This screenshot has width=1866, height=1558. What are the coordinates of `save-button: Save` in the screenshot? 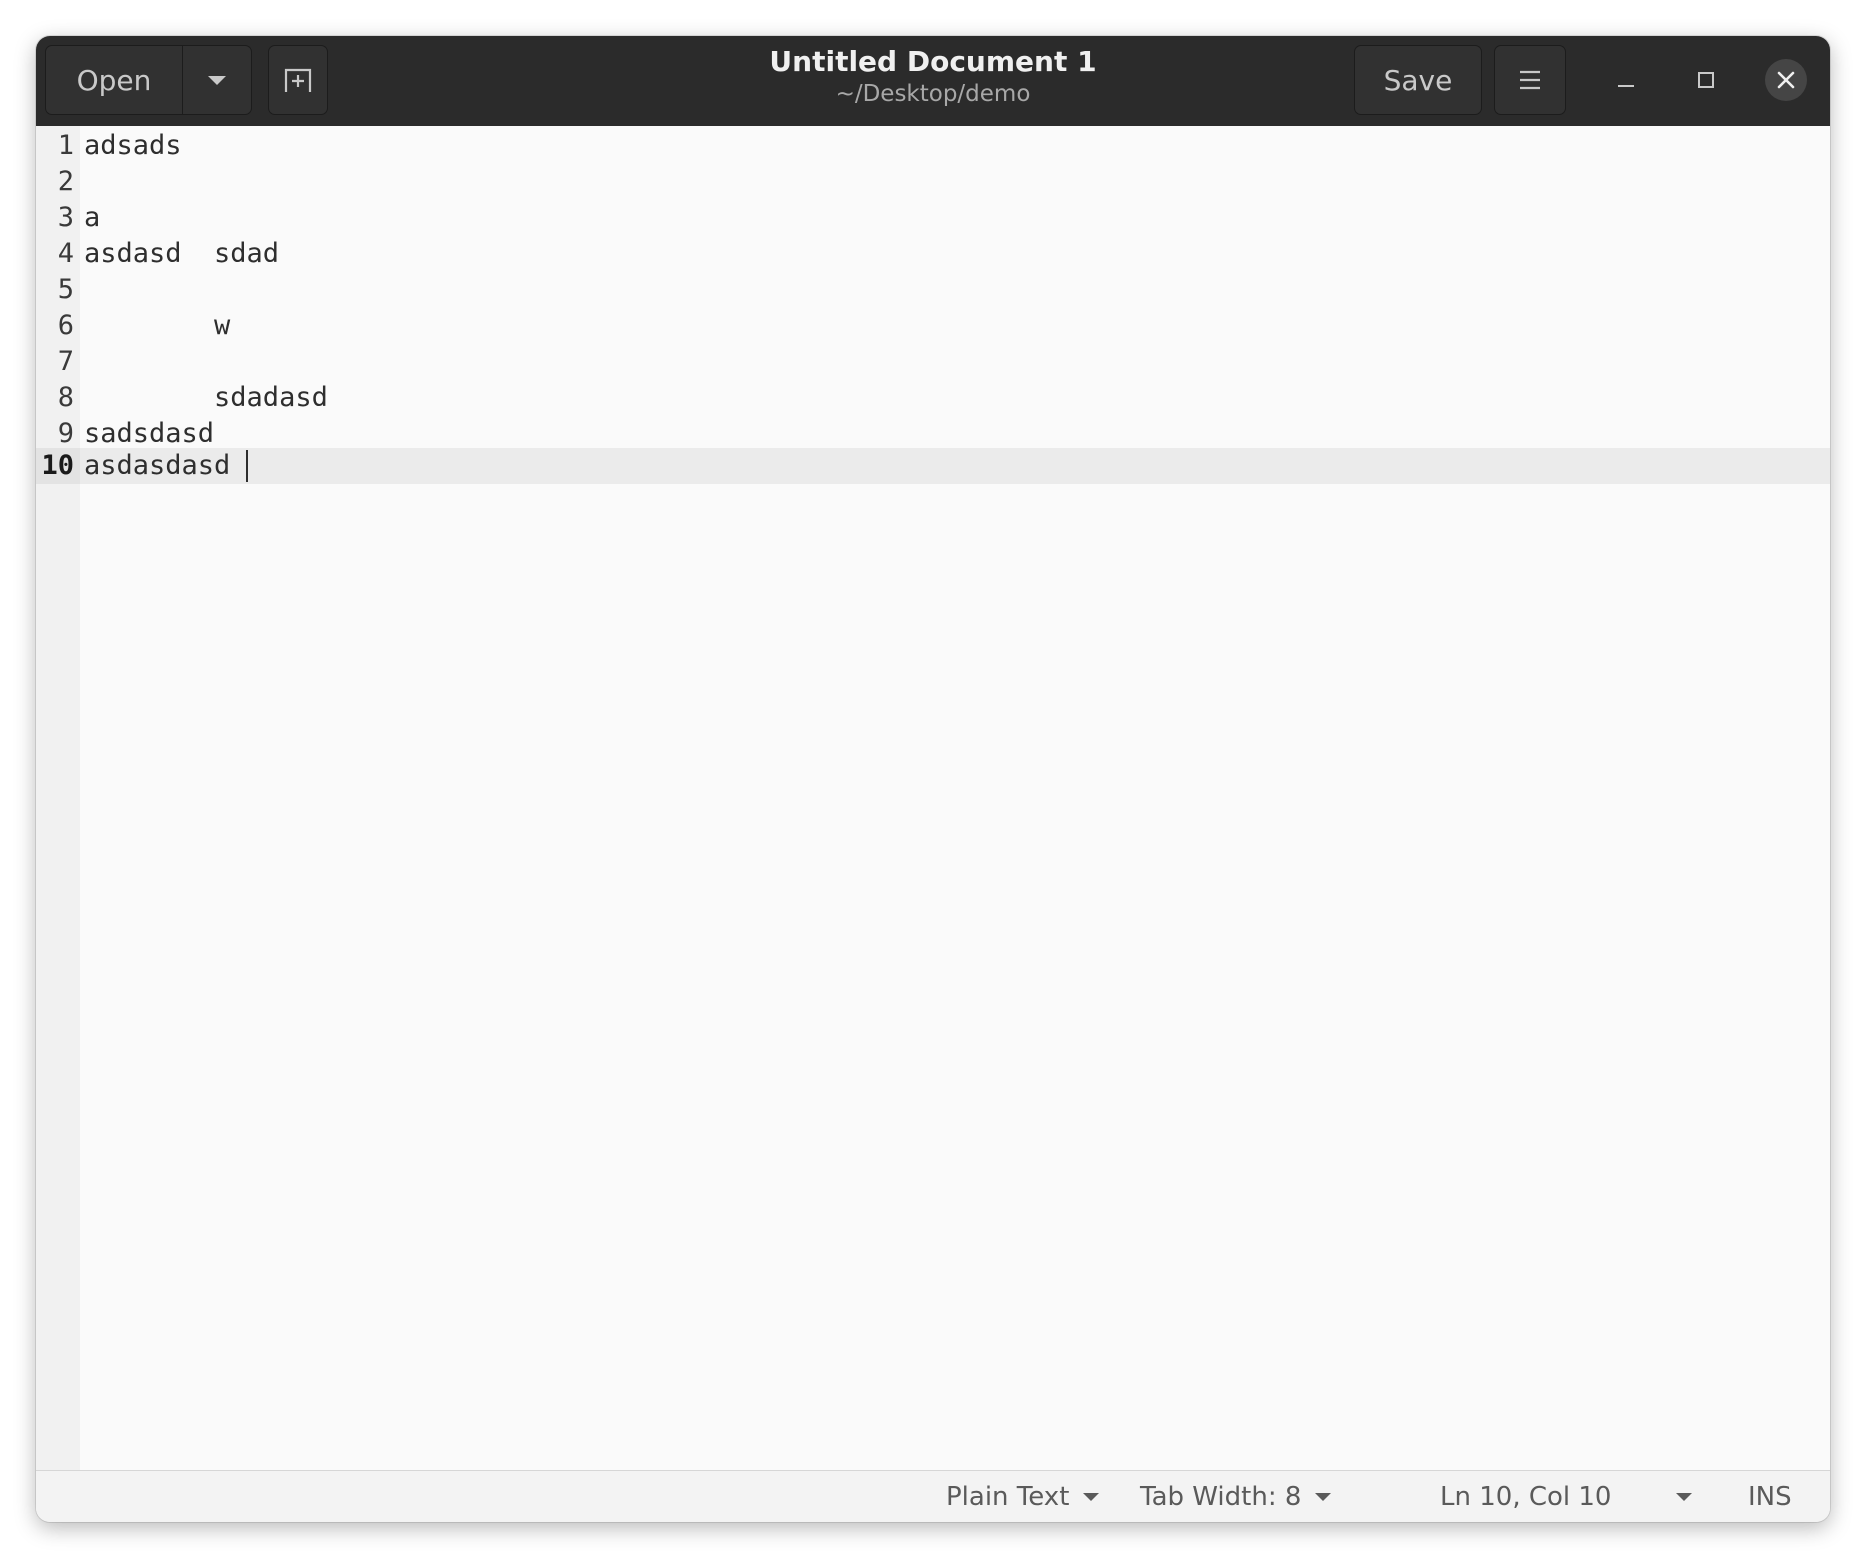 It's located at (1418, 80).